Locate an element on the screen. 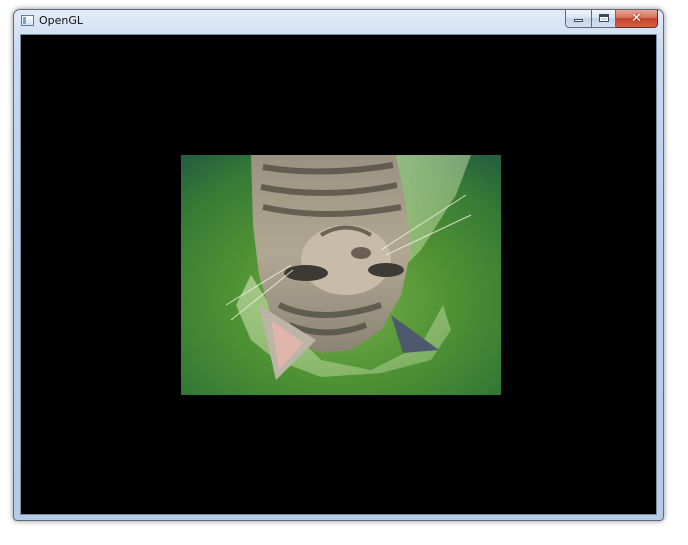  minimize-button is located at coordinates (578, 19).